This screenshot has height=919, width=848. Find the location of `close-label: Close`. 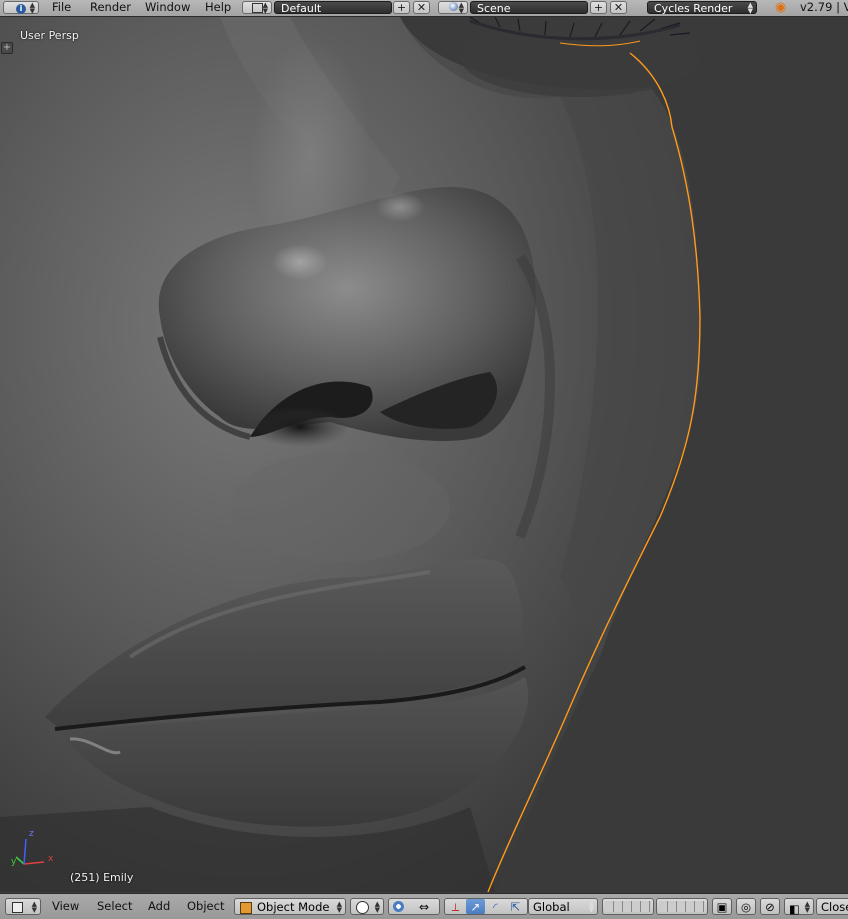

close-label: Close is located at coordinates (834, 907).